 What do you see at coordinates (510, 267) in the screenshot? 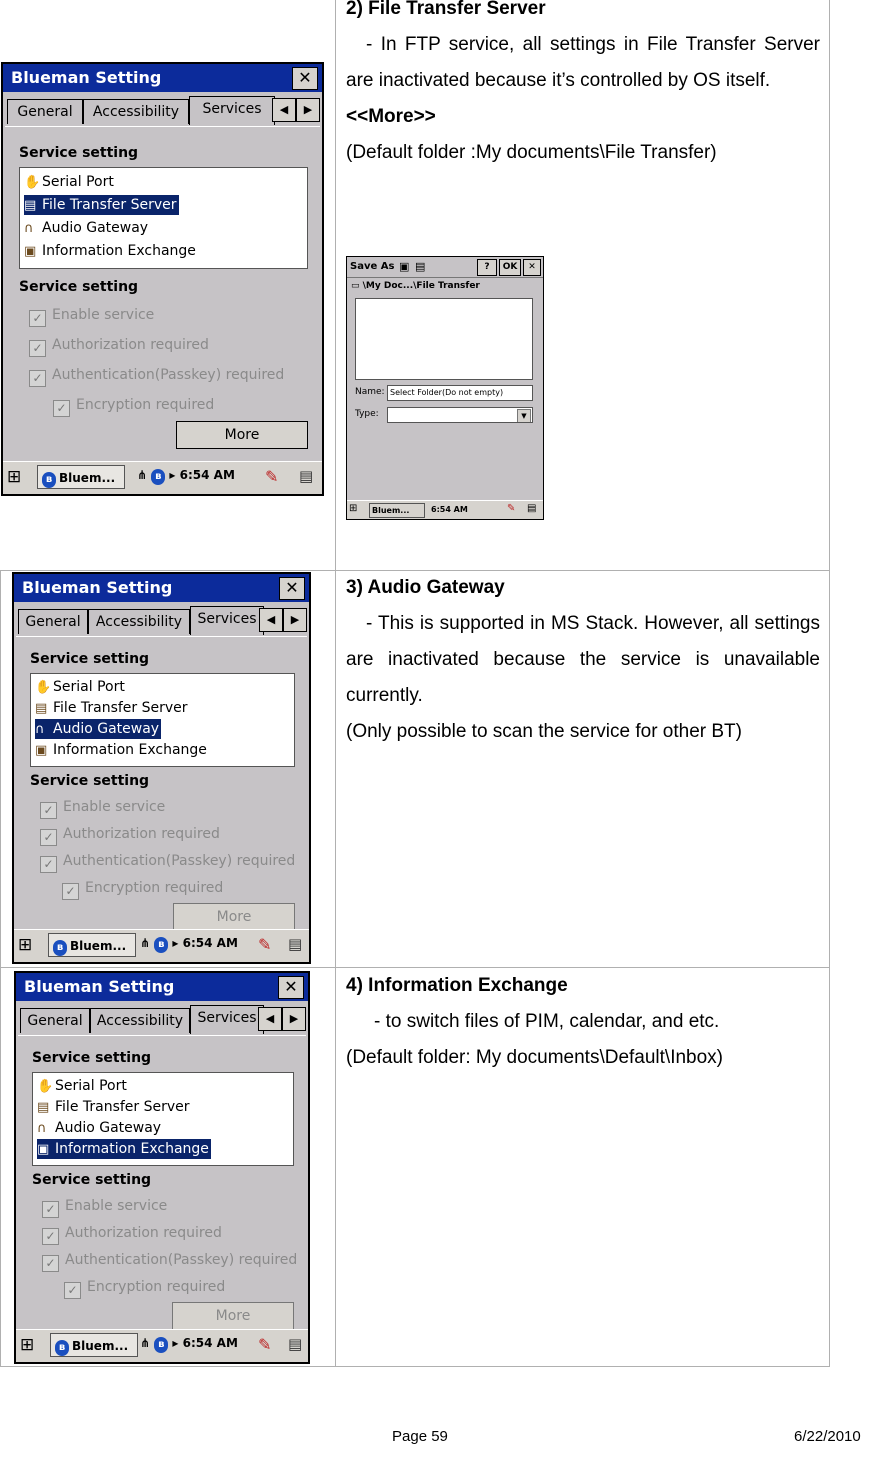
I see `ok-button: OK` at bounding box center [510, 267].